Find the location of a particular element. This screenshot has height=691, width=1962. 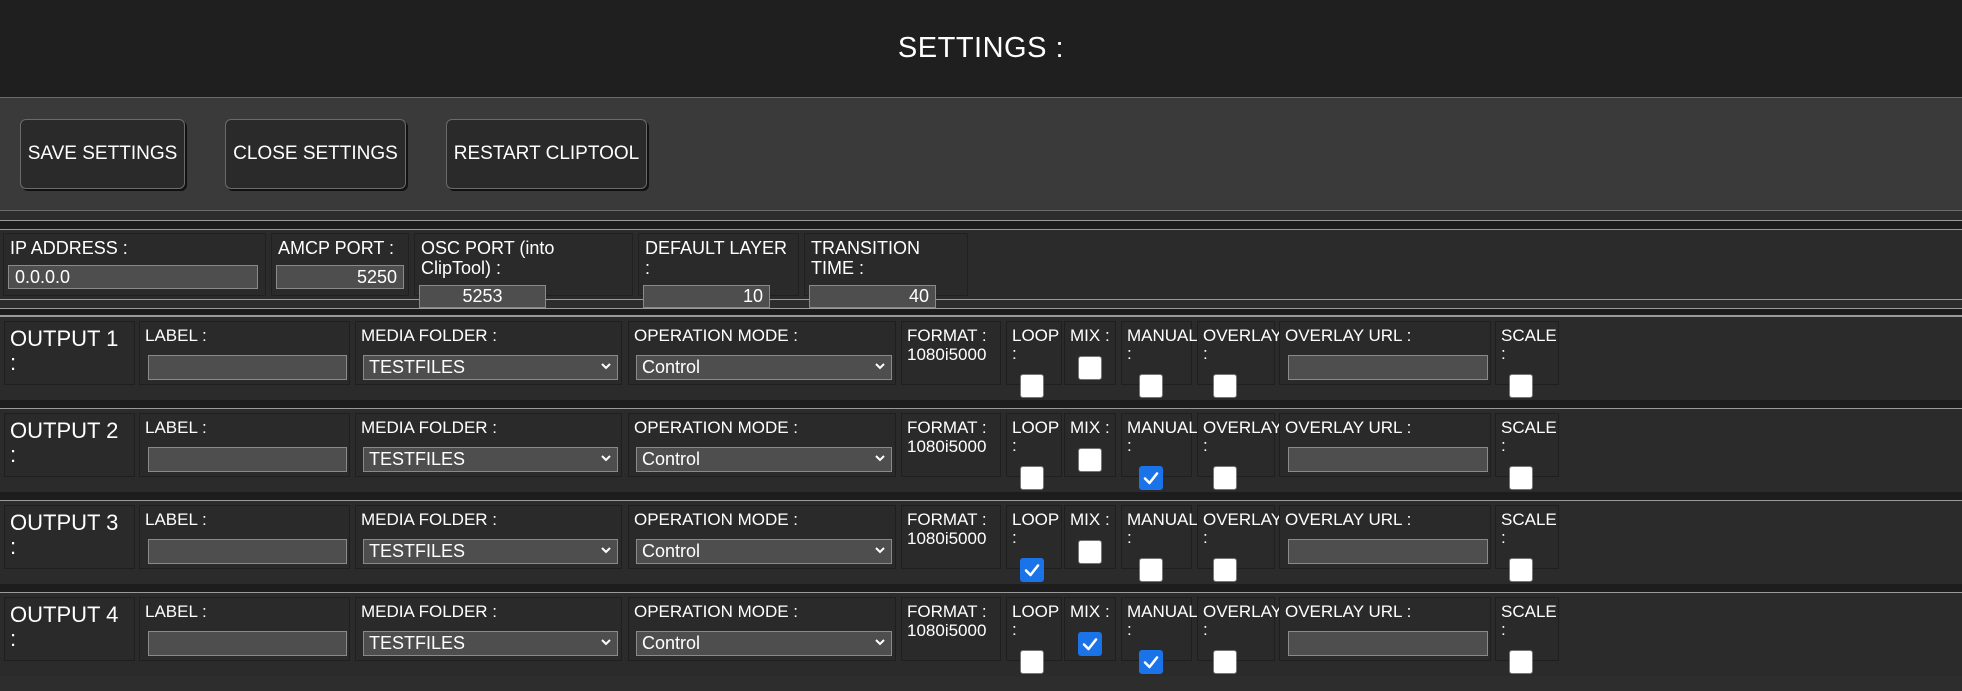

save-settings-button: SAVE SETTINGS is located at coordinates (102, 154).